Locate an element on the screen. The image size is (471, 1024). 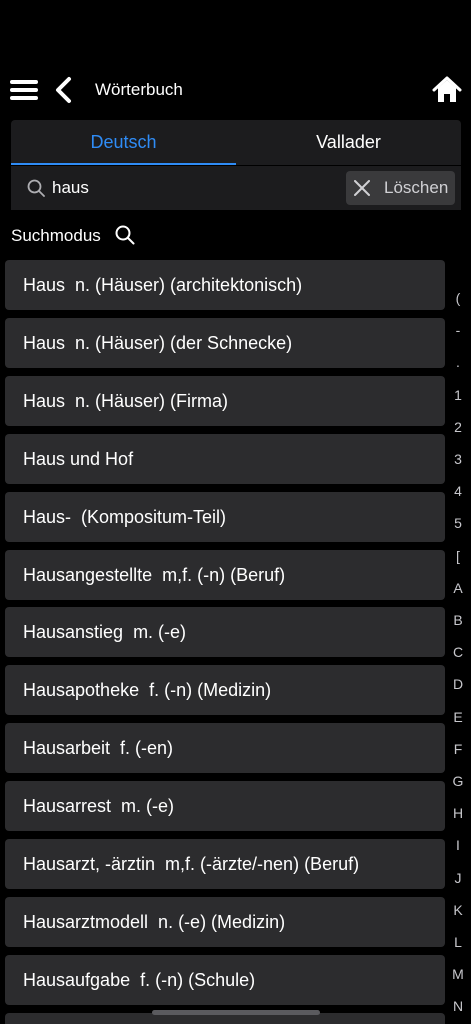
list-item: Haus n. (Häuser) (Firma) is located at coordinates (225, 400).